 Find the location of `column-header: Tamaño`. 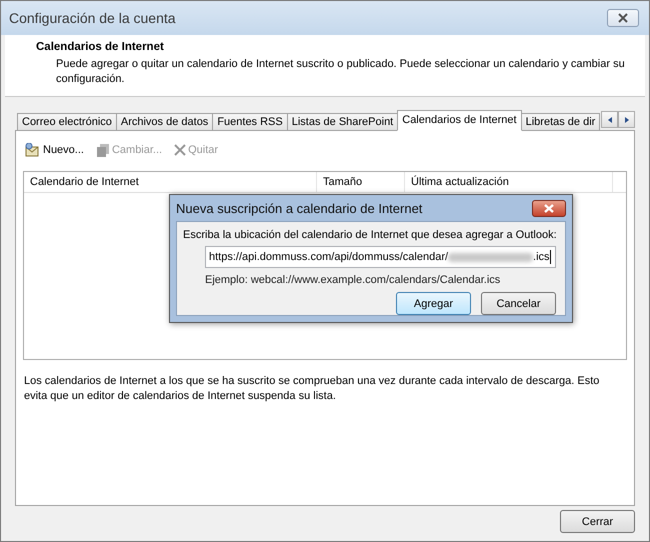

column-header: Tamaño is located at coordinates (361, 182).